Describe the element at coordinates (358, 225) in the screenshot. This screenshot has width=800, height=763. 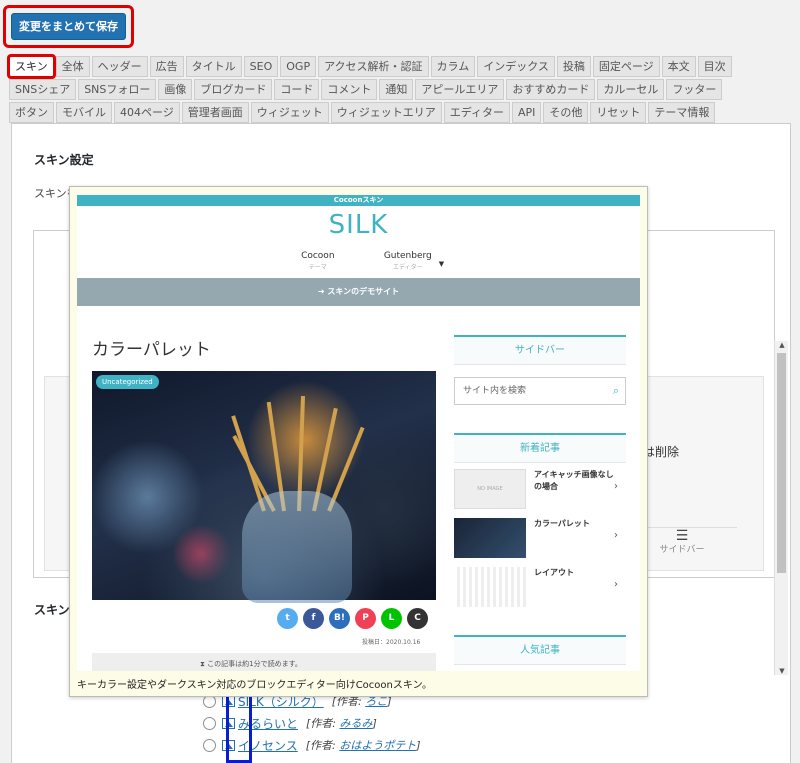
I see `preview-logo: SILK` at that location.